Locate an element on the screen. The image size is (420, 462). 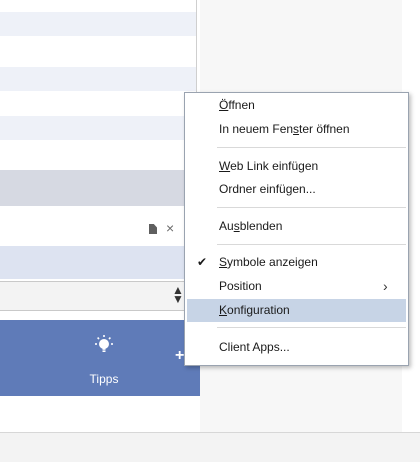
menu-item-ausblenden: Ausblenden is located at coordinates (296, 226).